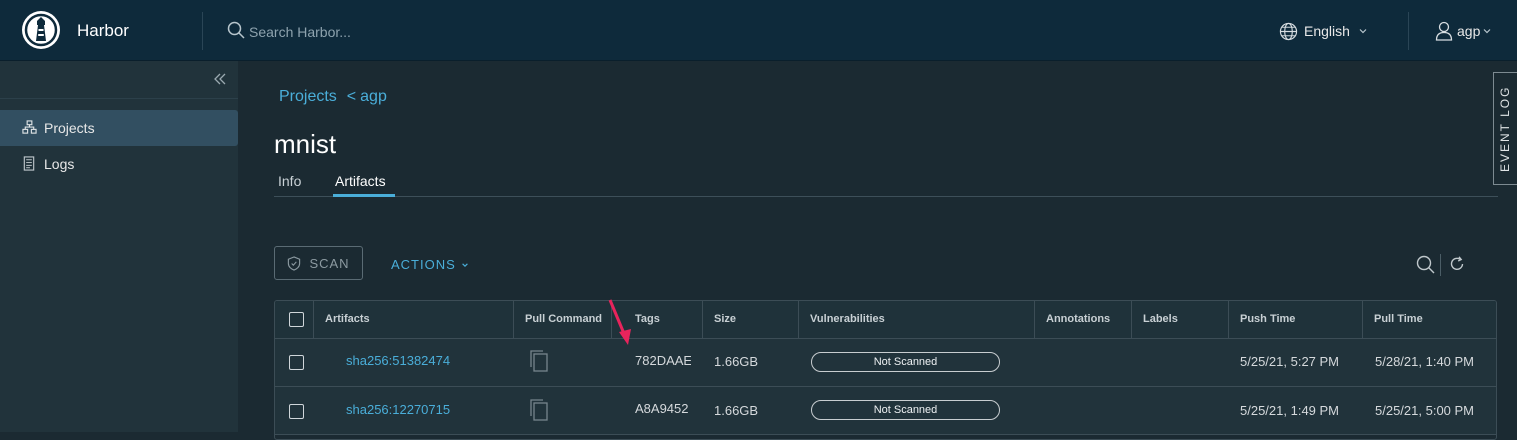  I want to click on lighthouse-icon, so click(41, 30).